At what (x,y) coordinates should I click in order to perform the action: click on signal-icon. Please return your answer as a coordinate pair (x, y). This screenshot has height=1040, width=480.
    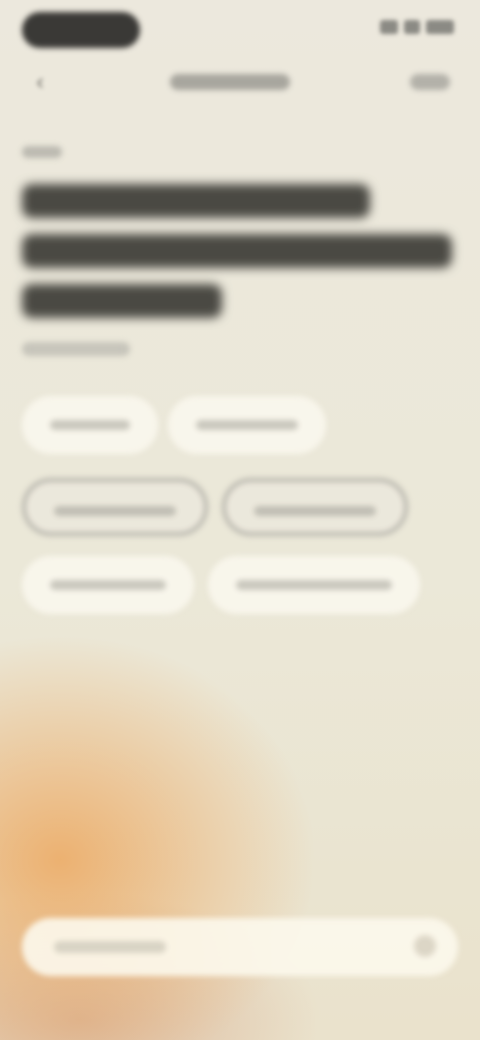
    Looking at the image, I should click on (389, 27).